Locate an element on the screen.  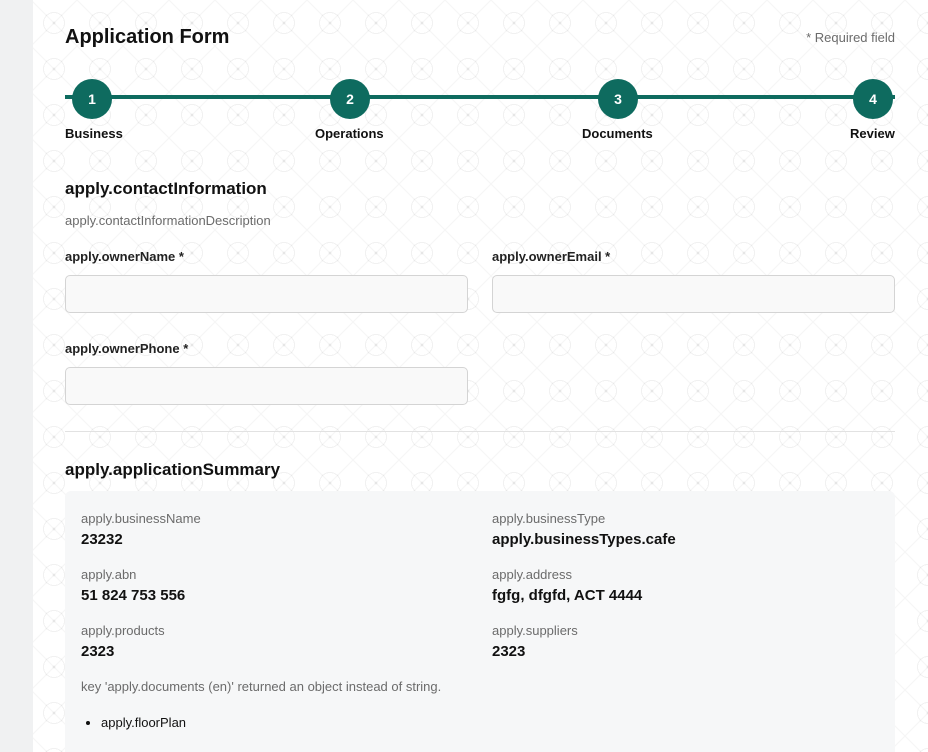
abn-label: apply.abn is located at coordinates (109, 574).